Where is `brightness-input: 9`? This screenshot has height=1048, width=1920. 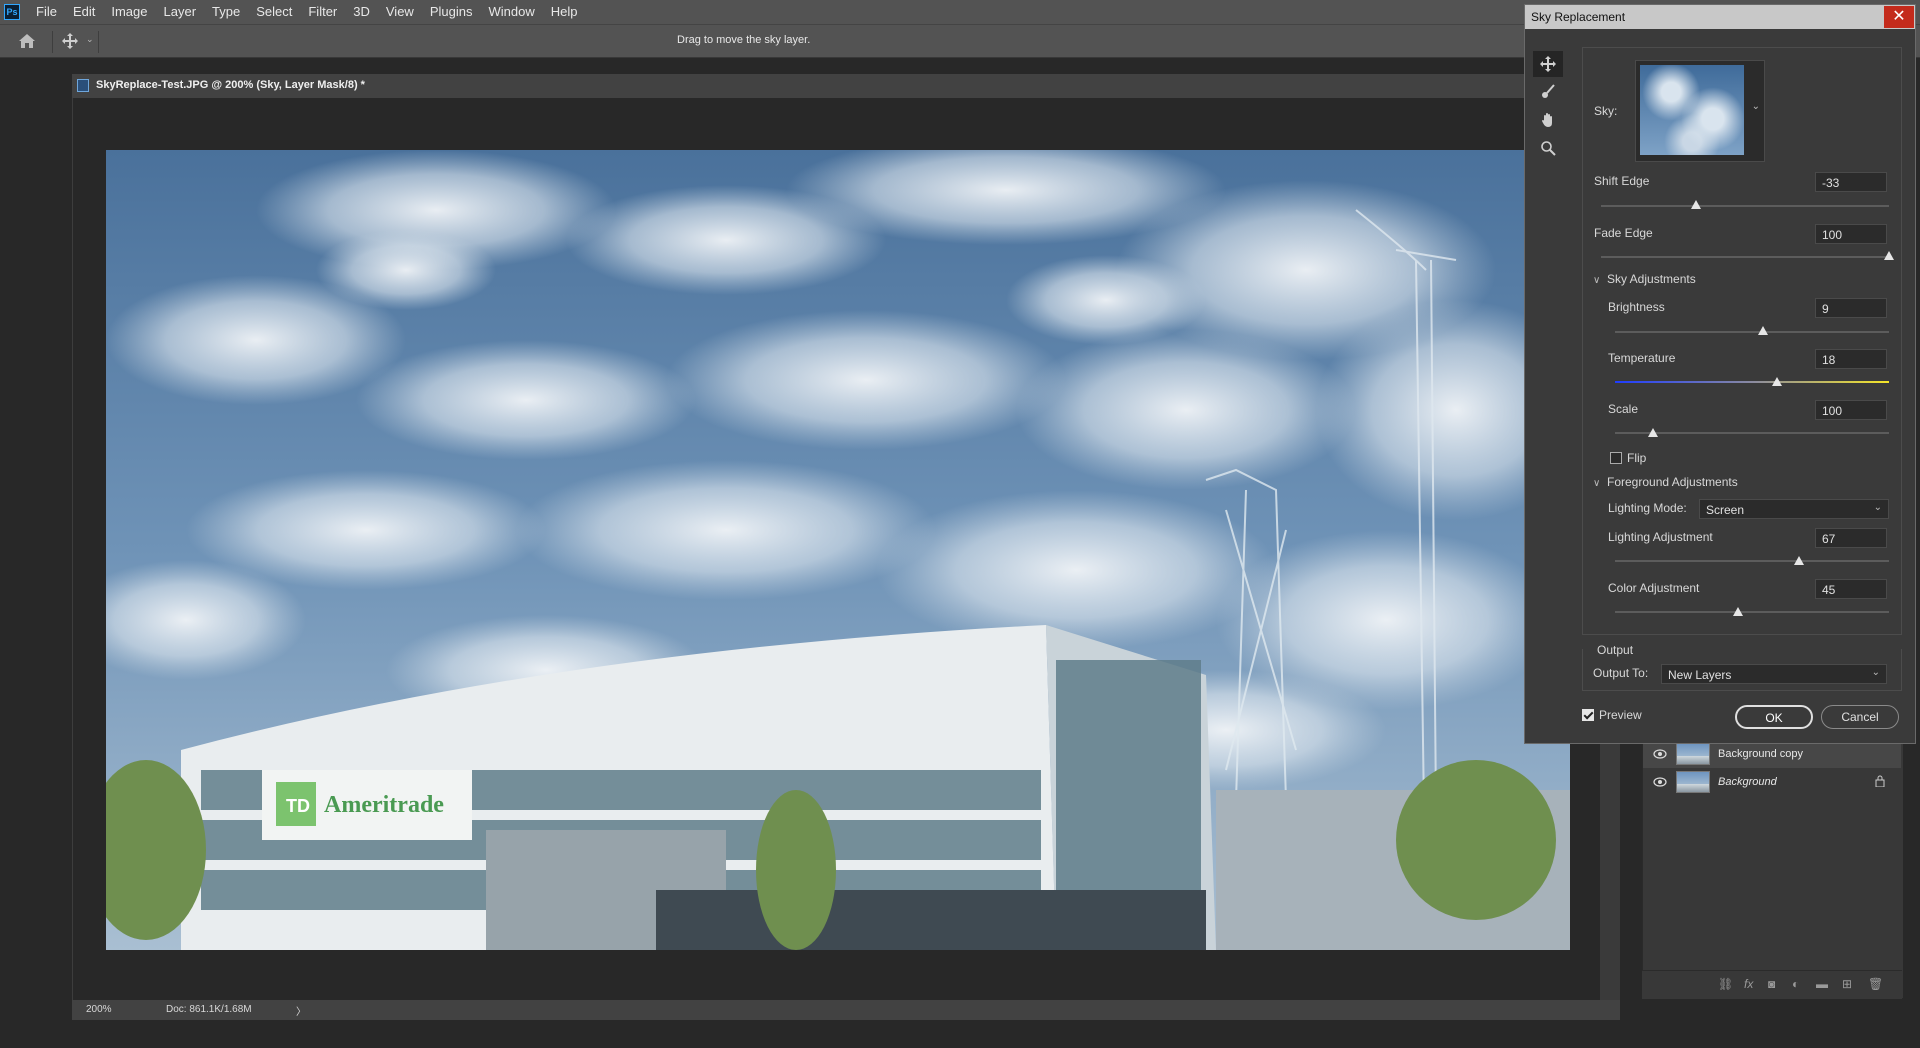
brightness-input: 9 is located at coordinates (1851, 308).